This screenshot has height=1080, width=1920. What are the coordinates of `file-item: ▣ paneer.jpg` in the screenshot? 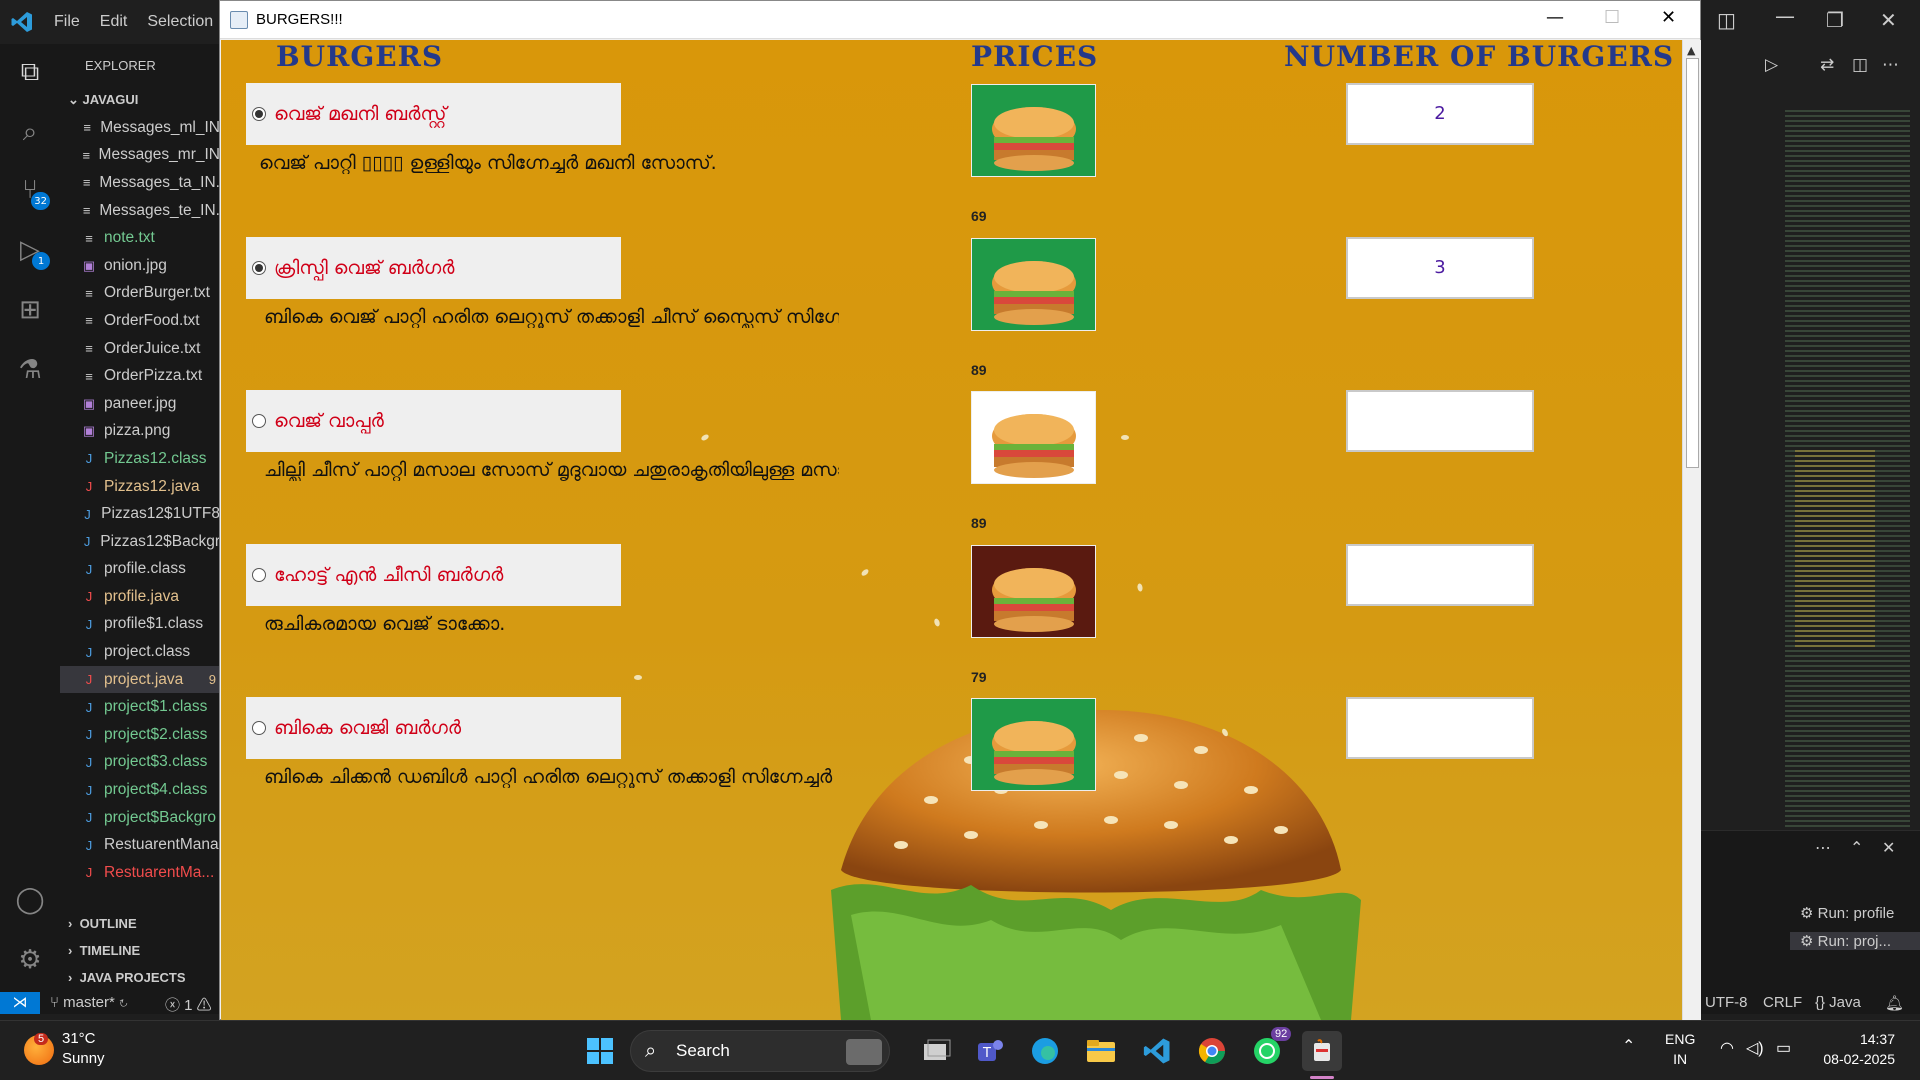 It's located at (140, 404).